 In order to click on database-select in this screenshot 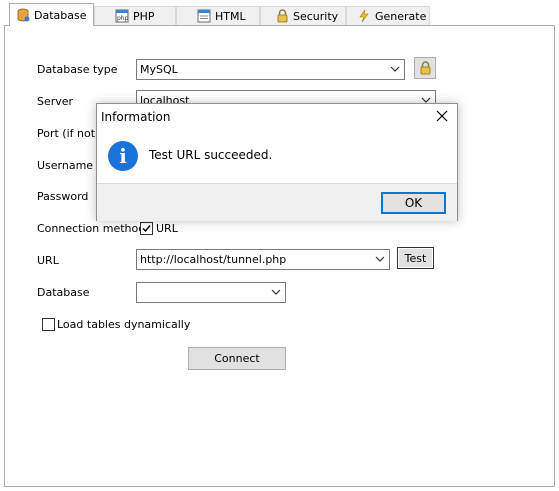, I will do `click(211, 292)`.